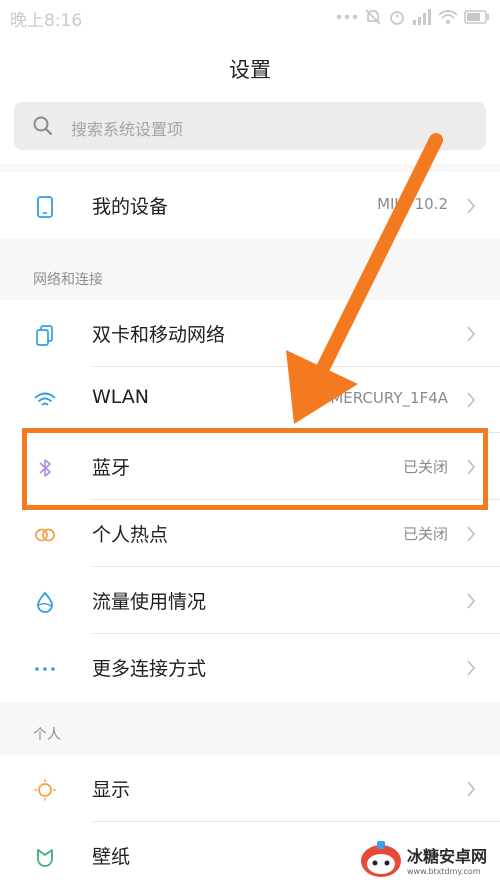 Image resolution: width=500 pixels, height=889 pixels. Describe the element at coordinates (250, 70) in the screenshot. I see `page-title: 设置` at that location.